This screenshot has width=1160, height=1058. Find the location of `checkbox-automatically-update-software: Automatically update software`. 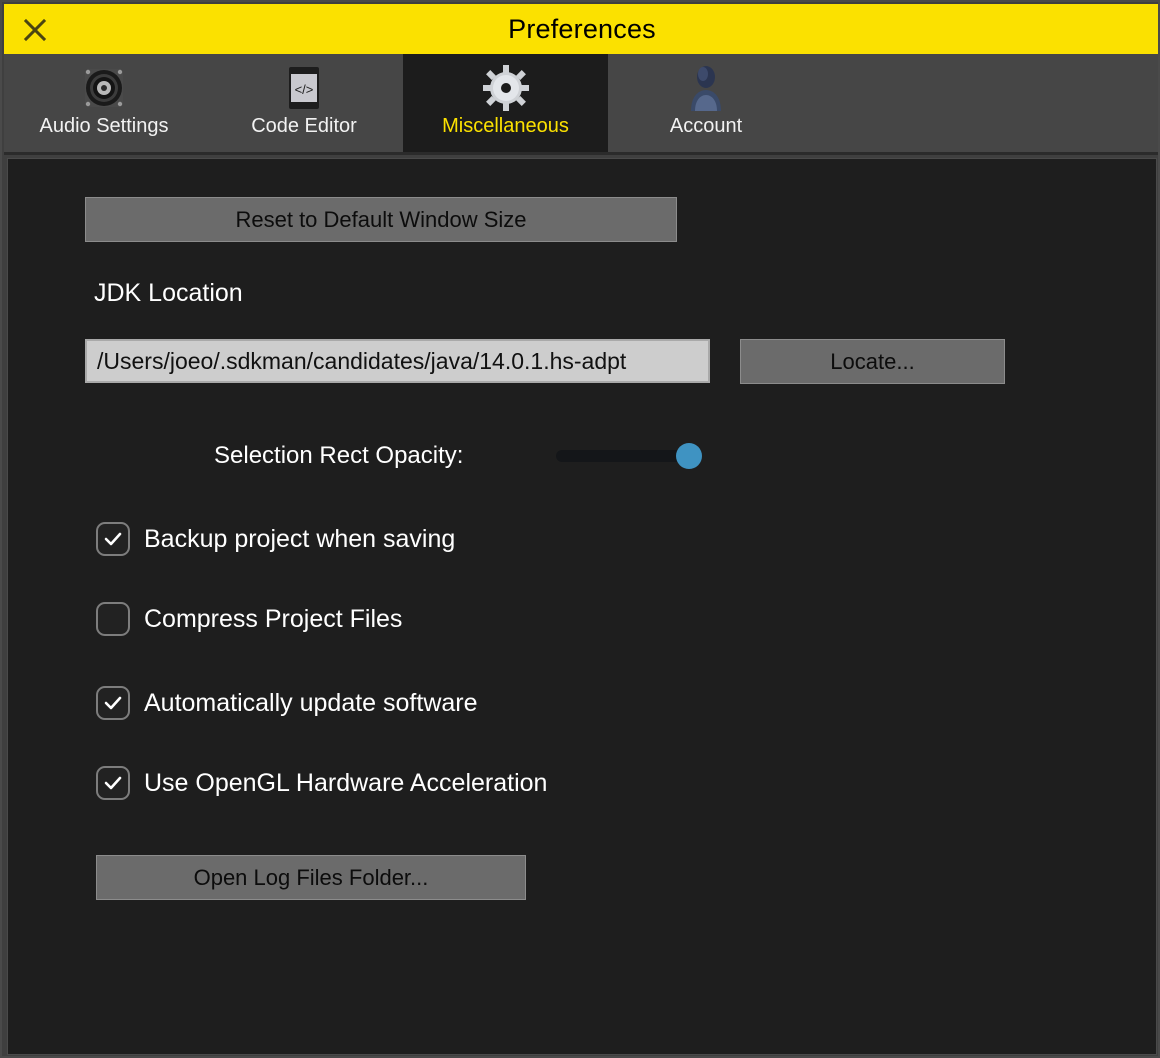

checkbox-automatically-update-software: Automatically update software is located at coordinates (287, 703).